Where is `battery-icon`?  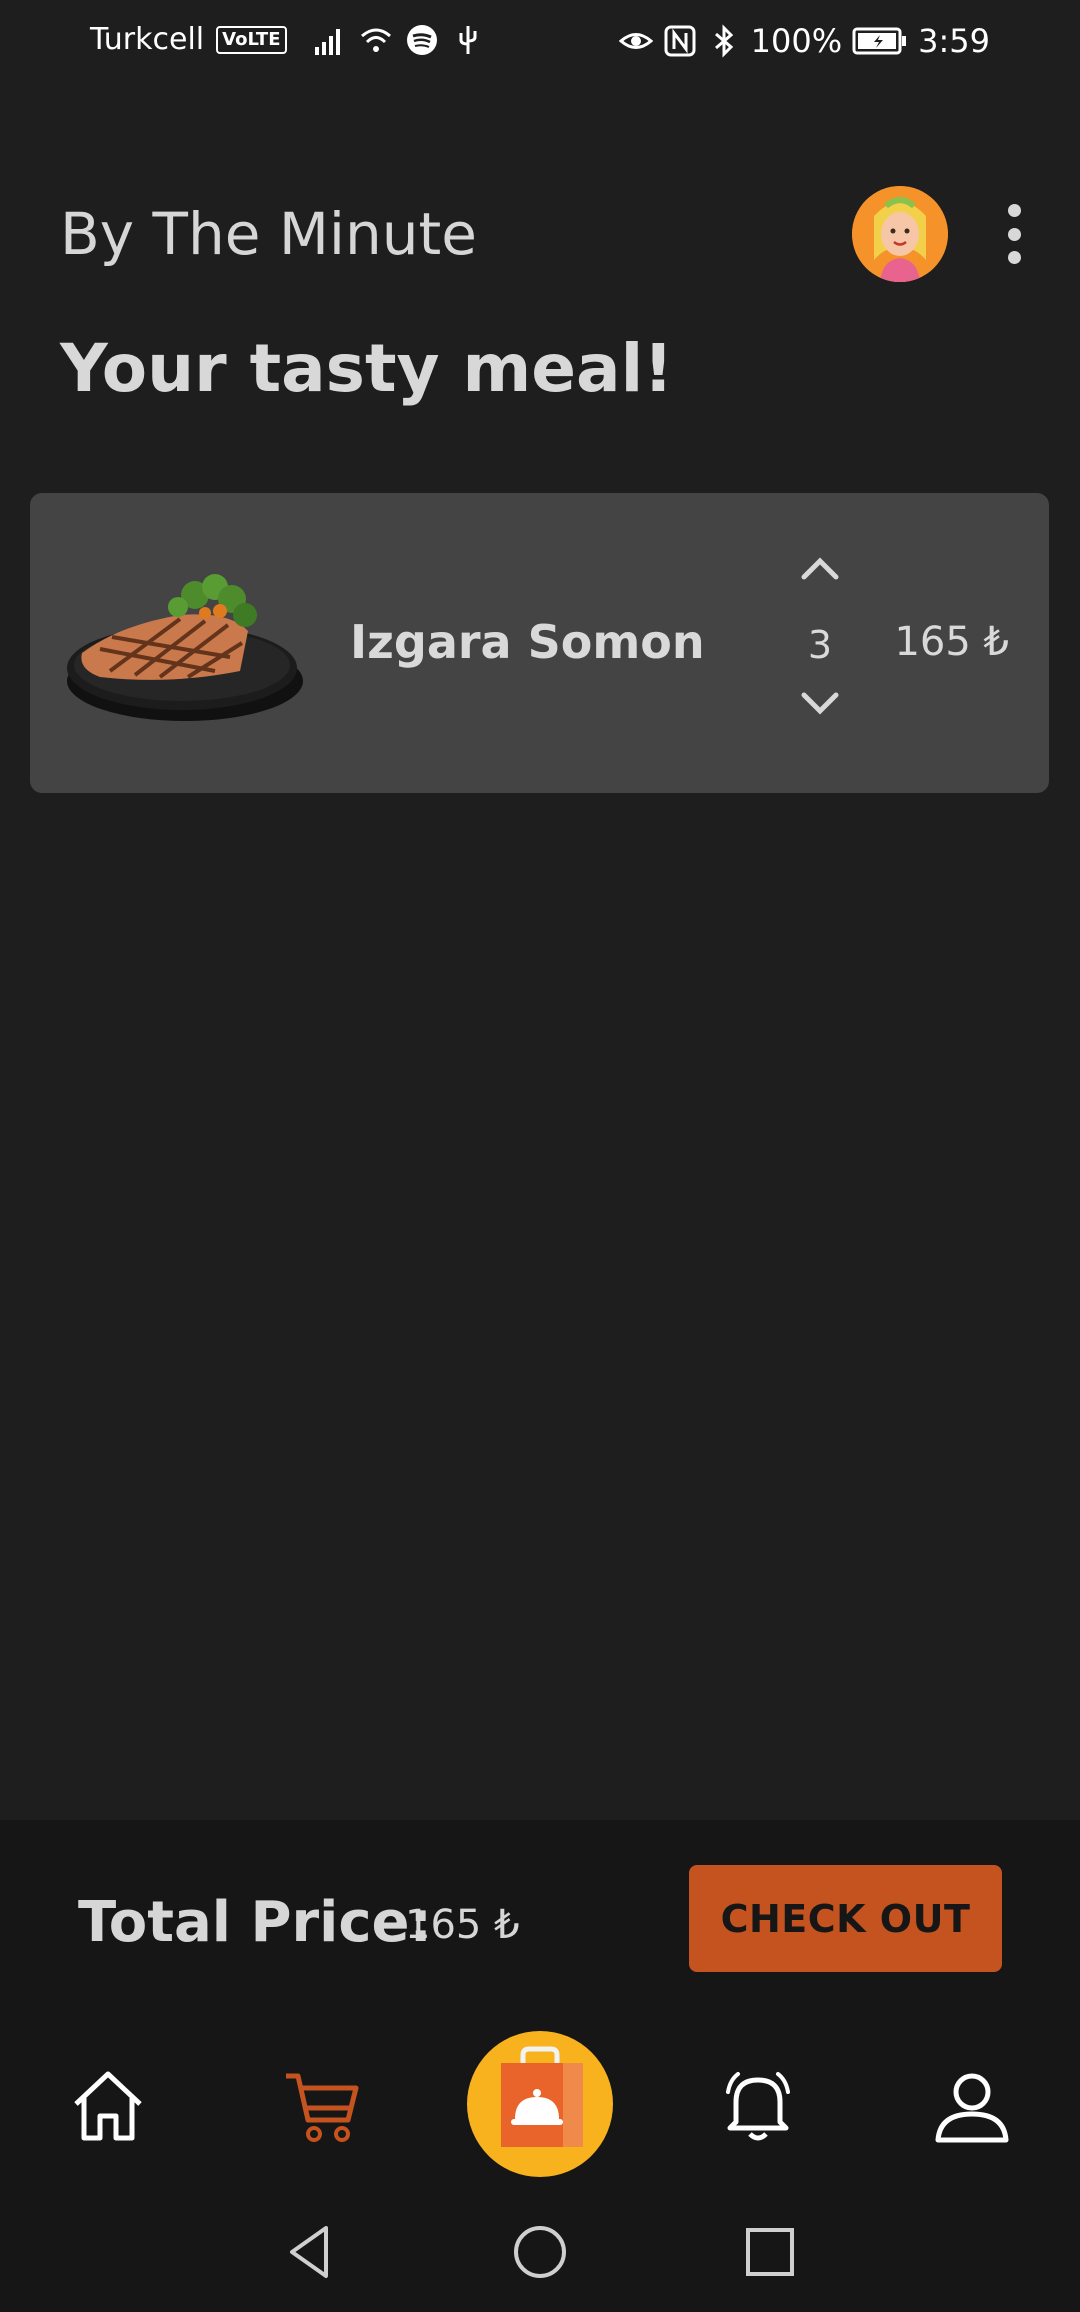 battery-icon is located at coordinates (879, 41).